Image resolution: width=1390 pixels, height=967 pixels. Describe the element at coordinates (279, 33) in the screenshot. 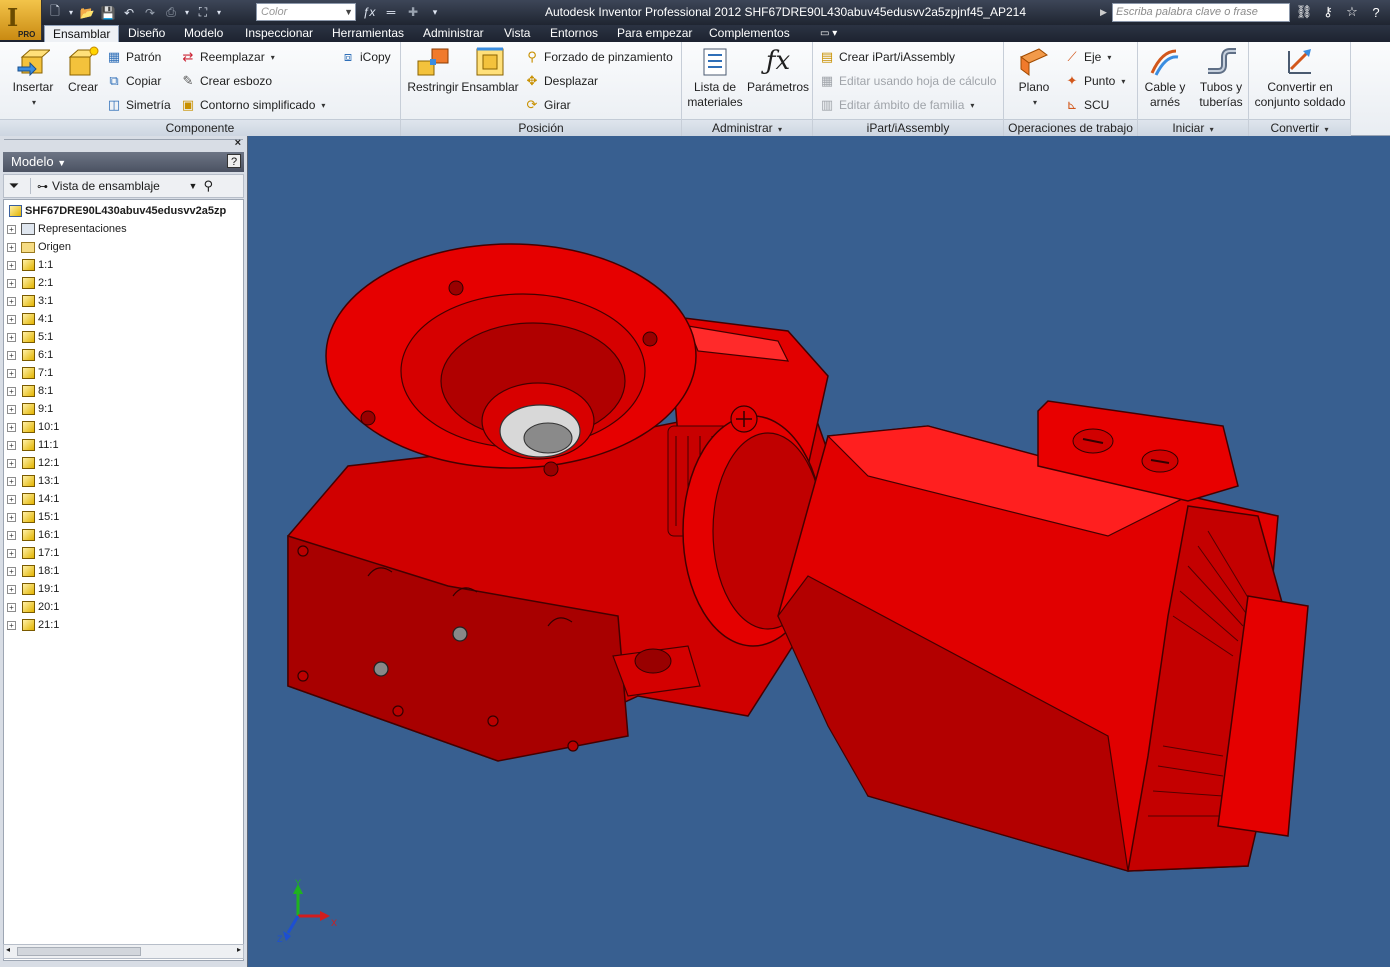

I see `tab-inspeccionar: Inspeccionar` at that location.